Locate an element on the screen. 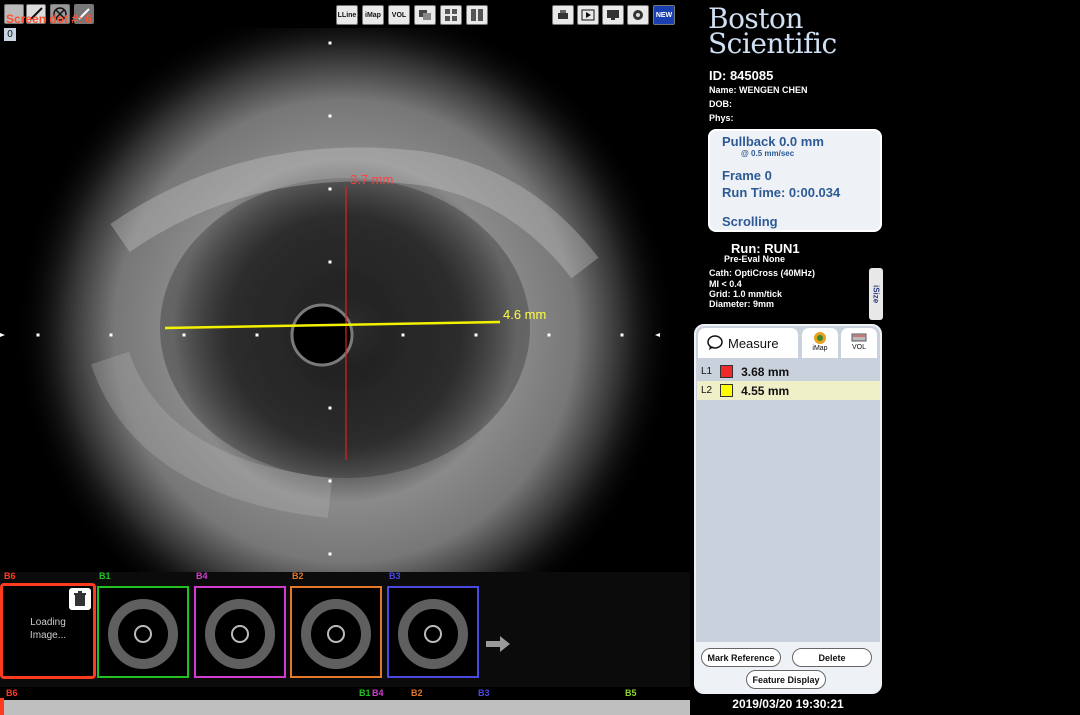 Image resolution: width=1080 pixels, height=715 pixels. imap-label: iMap is located at coordinates (373, 15).